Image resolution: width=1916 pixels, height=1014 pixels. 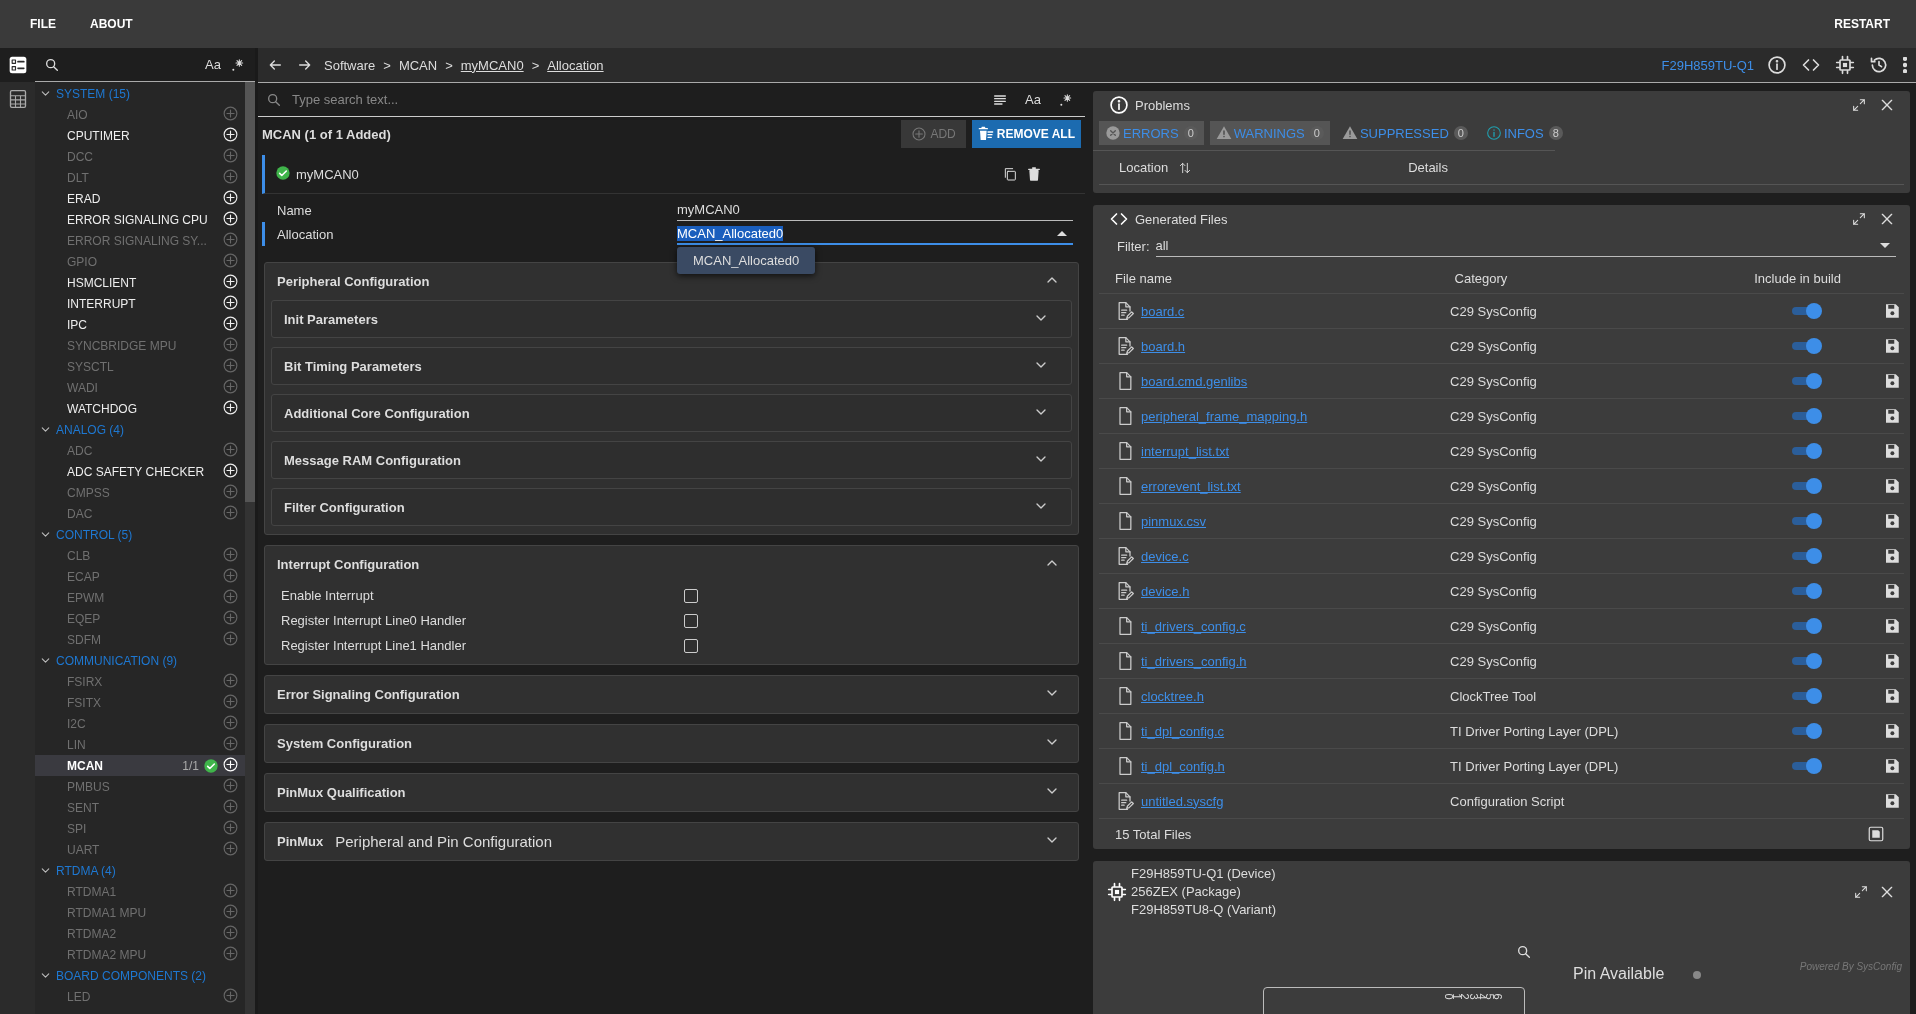 I want to click on filter-chip: WARNINGS 0, so click(x=1269, y=133).